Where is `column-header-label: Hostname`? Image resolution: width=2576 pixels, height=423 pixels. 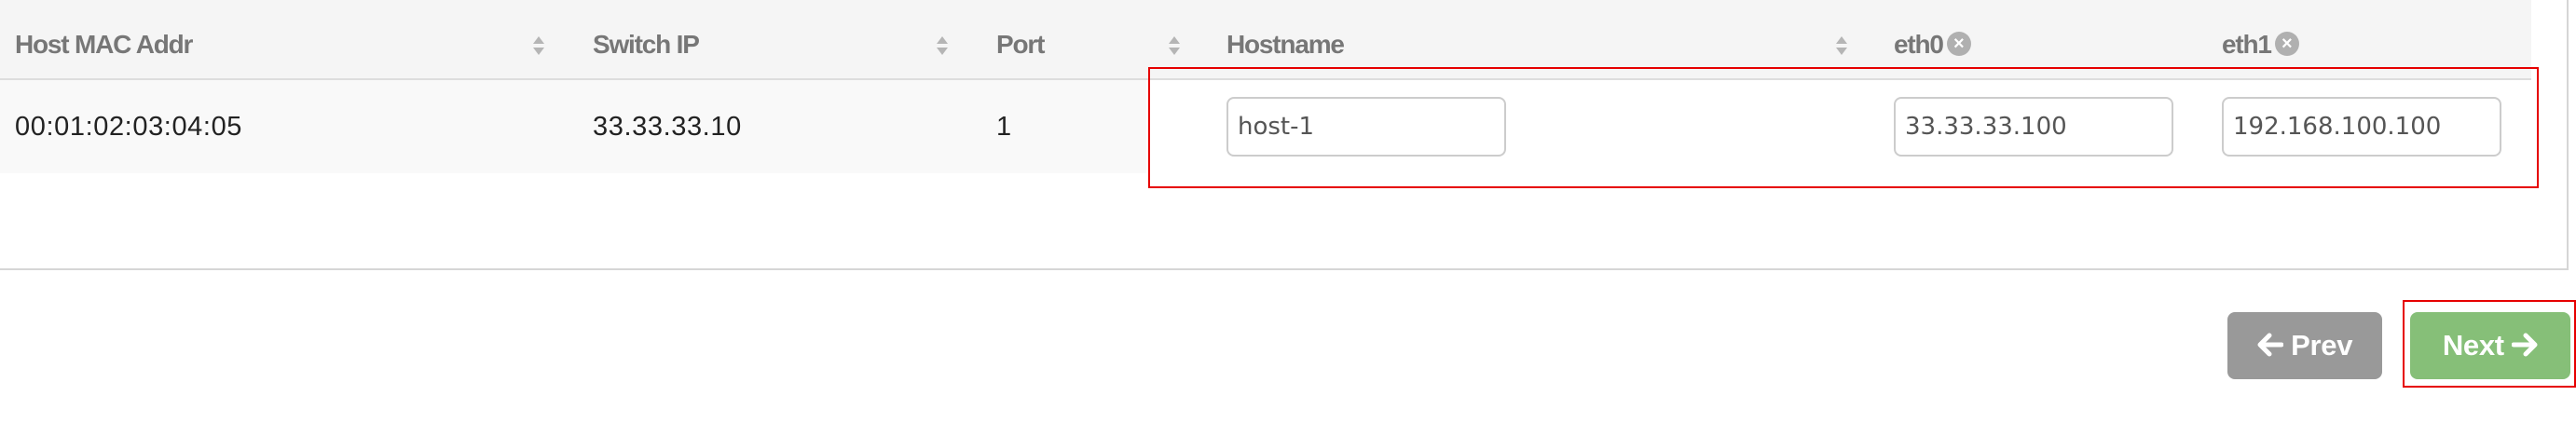
column-header-label: Hostname is located at coordinates (1285, 44).